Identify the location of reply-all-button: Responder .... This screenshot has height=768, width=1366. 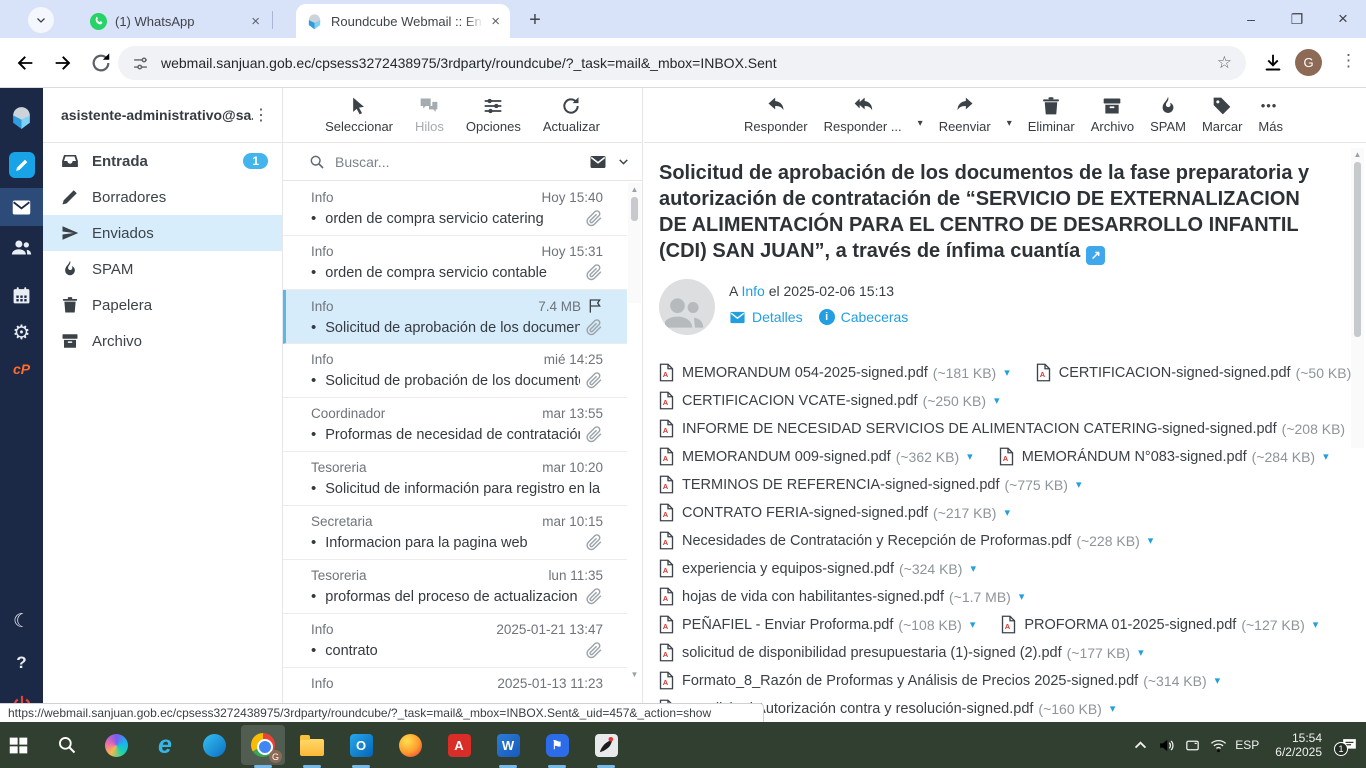
(863, 115).